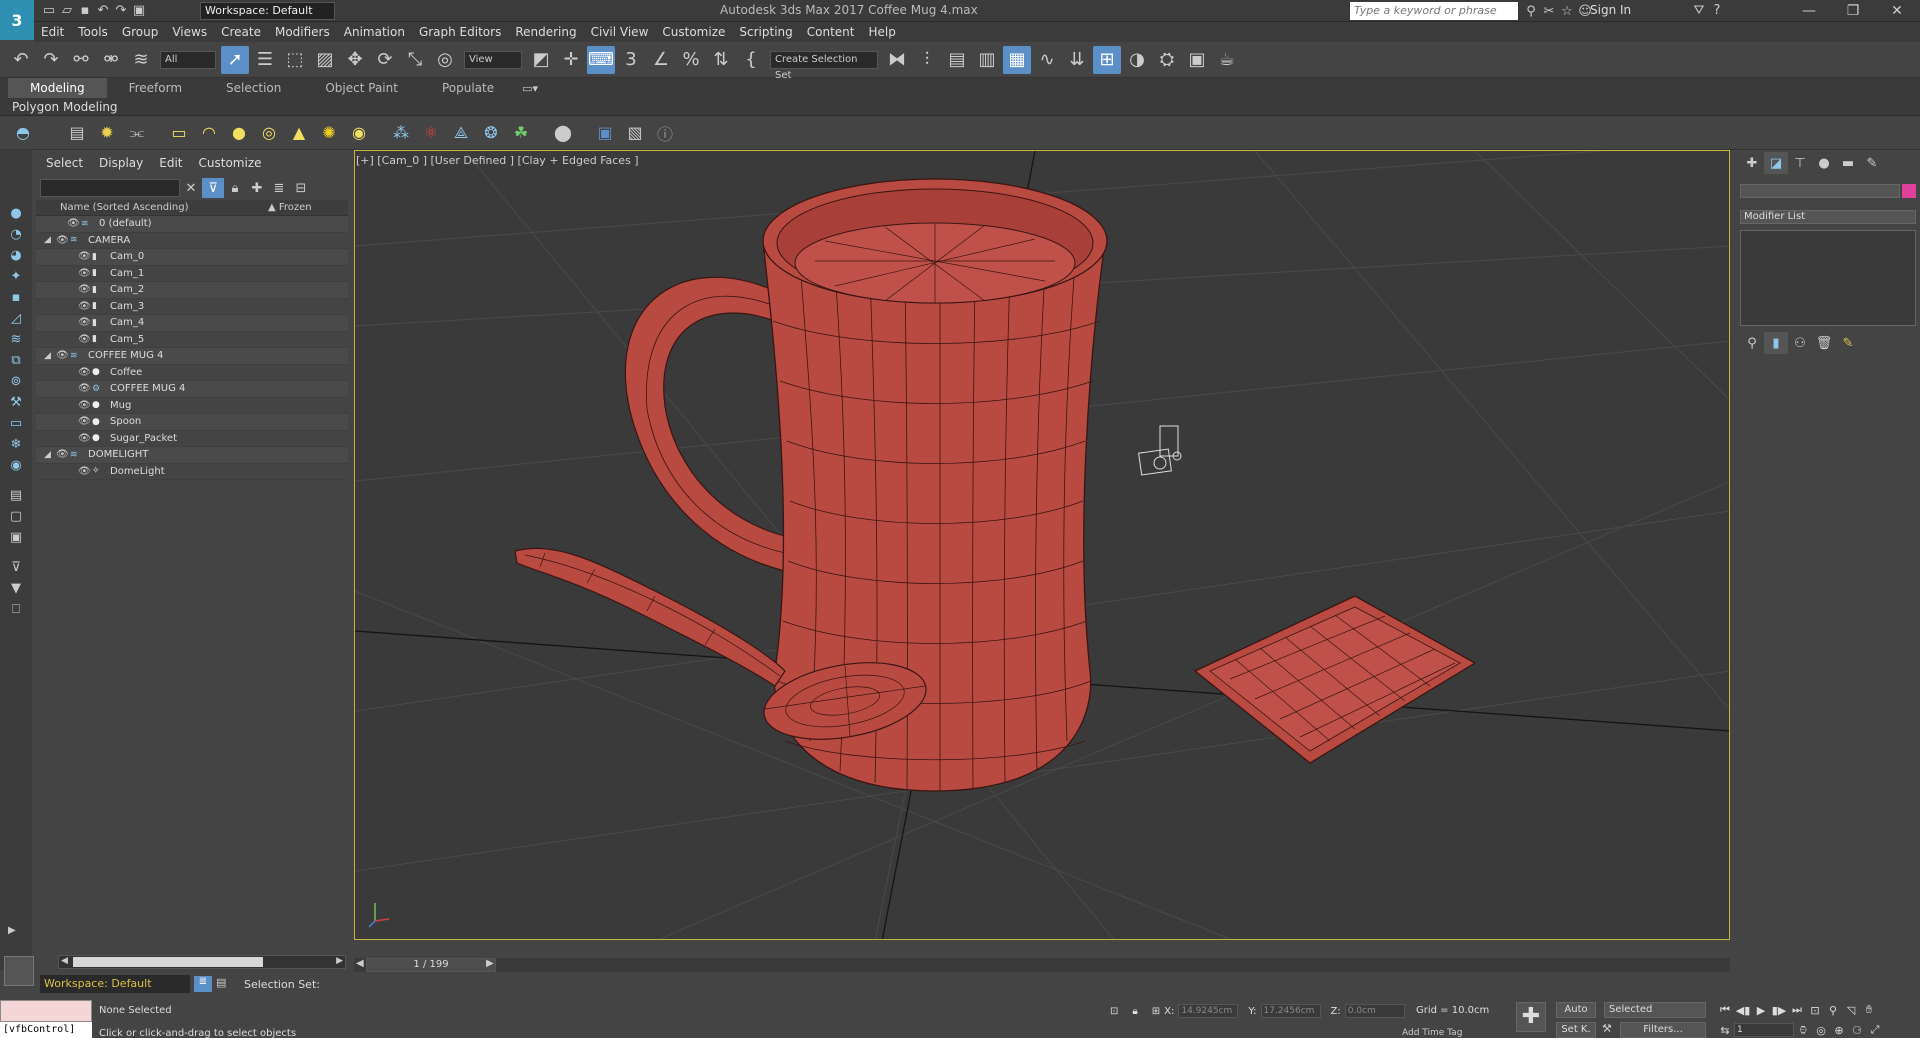 The width and height of the screenshot is (1920, 1038). What do you see at coordinates (1872, 163) in the screenshot?
I see `utilities-tab-icon: ✎` at bounding box center [1872, 163].